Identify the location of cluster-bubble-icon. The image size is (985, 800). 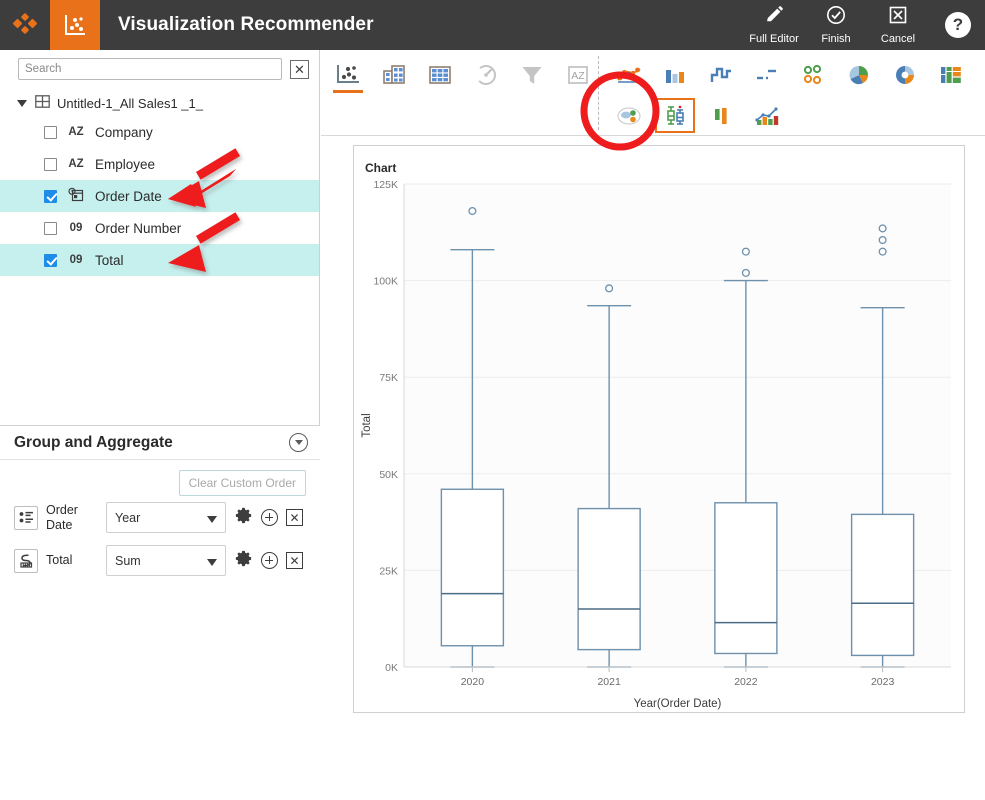
(629, 115).